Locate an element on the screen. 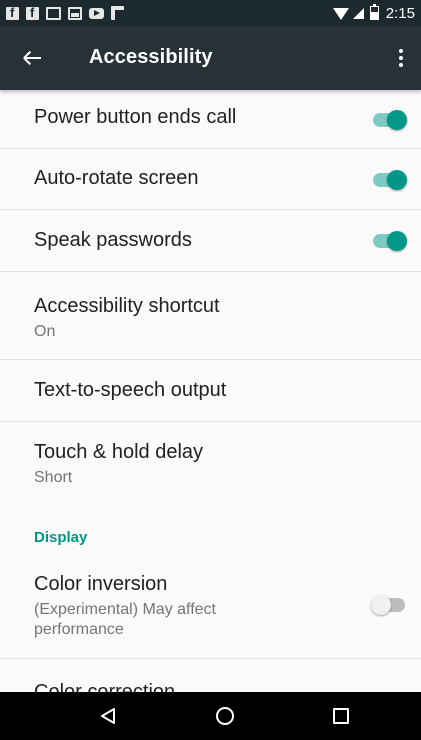  setting-auto-rotate-screen: Auto-rotate screen is located at coordinates (210, 179).